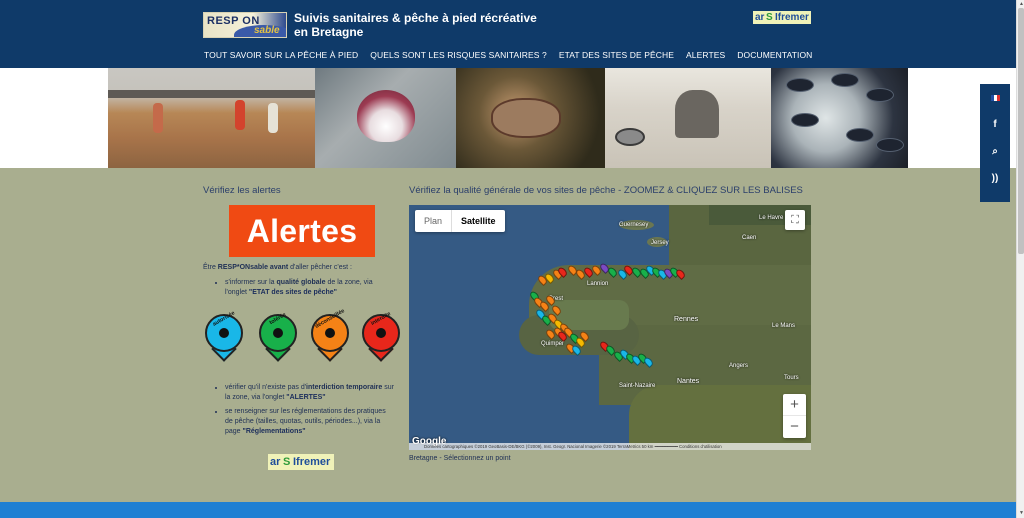 The image size is (1024, 518). I want to click on map-label-jersey: Jersey, so click(660, 243).